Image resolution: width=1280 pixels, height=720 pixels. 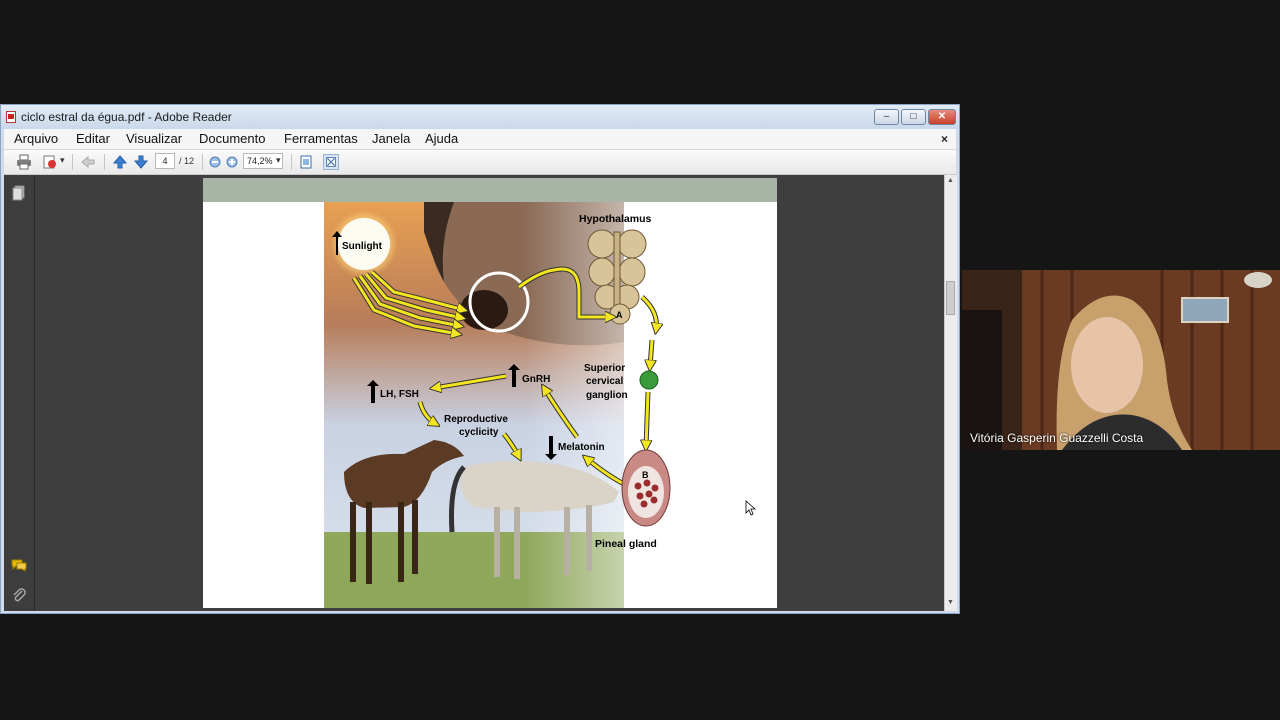 I want to click on previous-page-icon, so click(x=120, y=162).